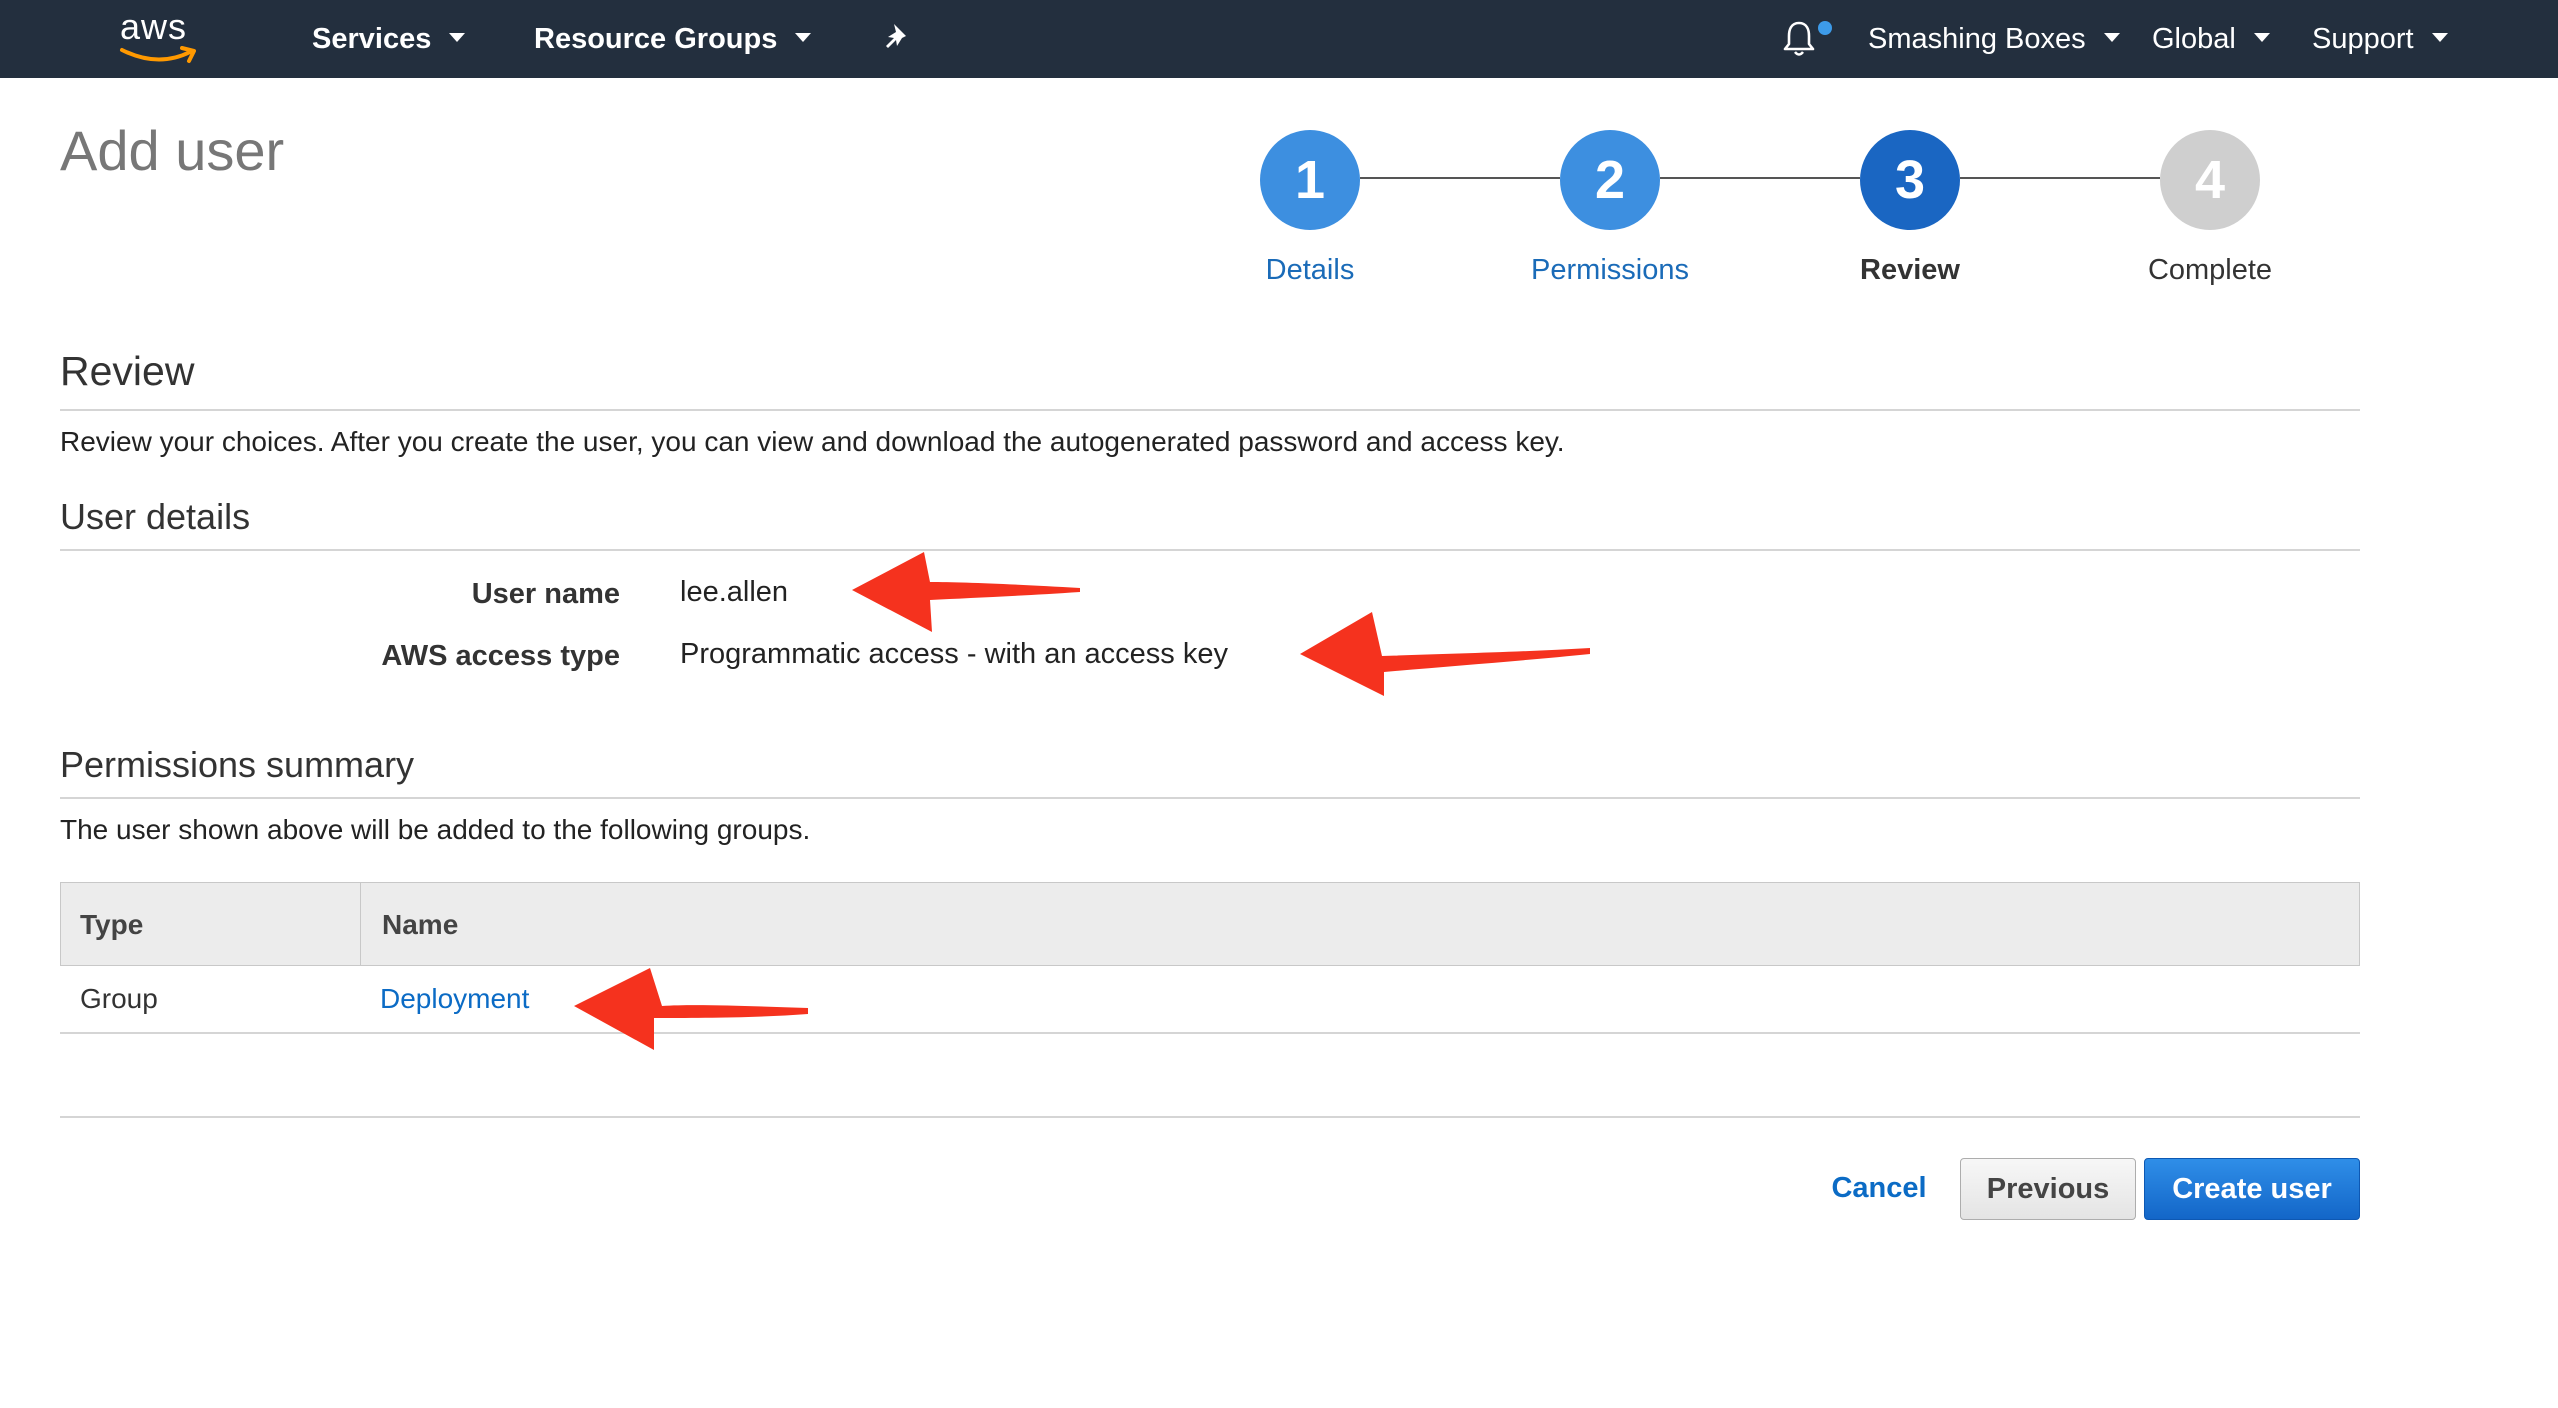  What do you see at coordinates (172, 150) in the screenshot?
I see `page-title: Add user` at bounding box center [172, 150].